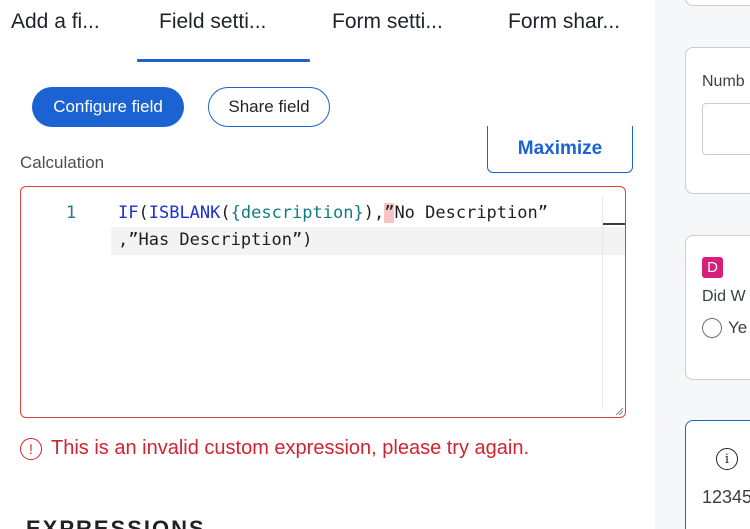  Describe the element at coordinates (269, 107) in the screenshot. I see `share-field-button: Share field` at that location.